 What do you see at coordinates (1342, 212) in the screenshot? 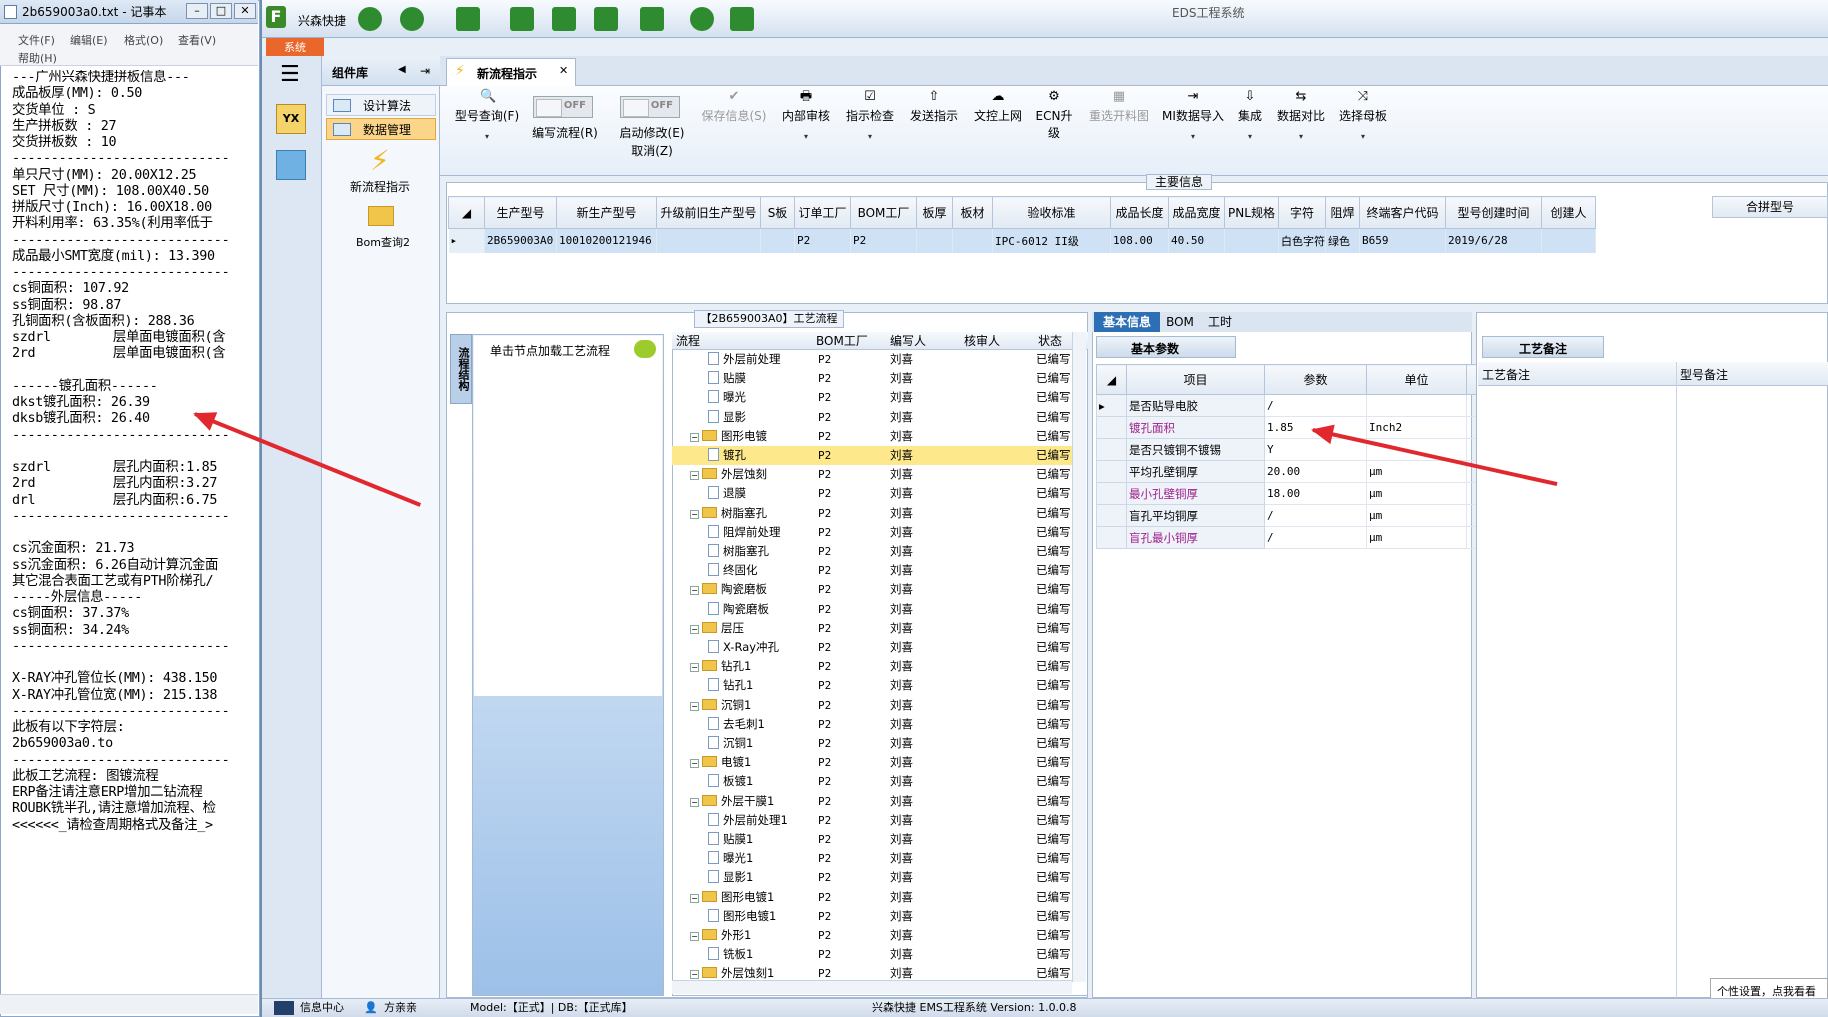
I see `col-header: 阻焊` at bounding box center [1342, 212].